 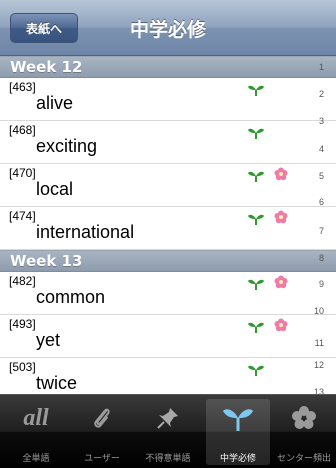 What do you see at coordinates (168, 418) in the screenshot?
I see `pushpin-icon` at bounding box center [168, 418].